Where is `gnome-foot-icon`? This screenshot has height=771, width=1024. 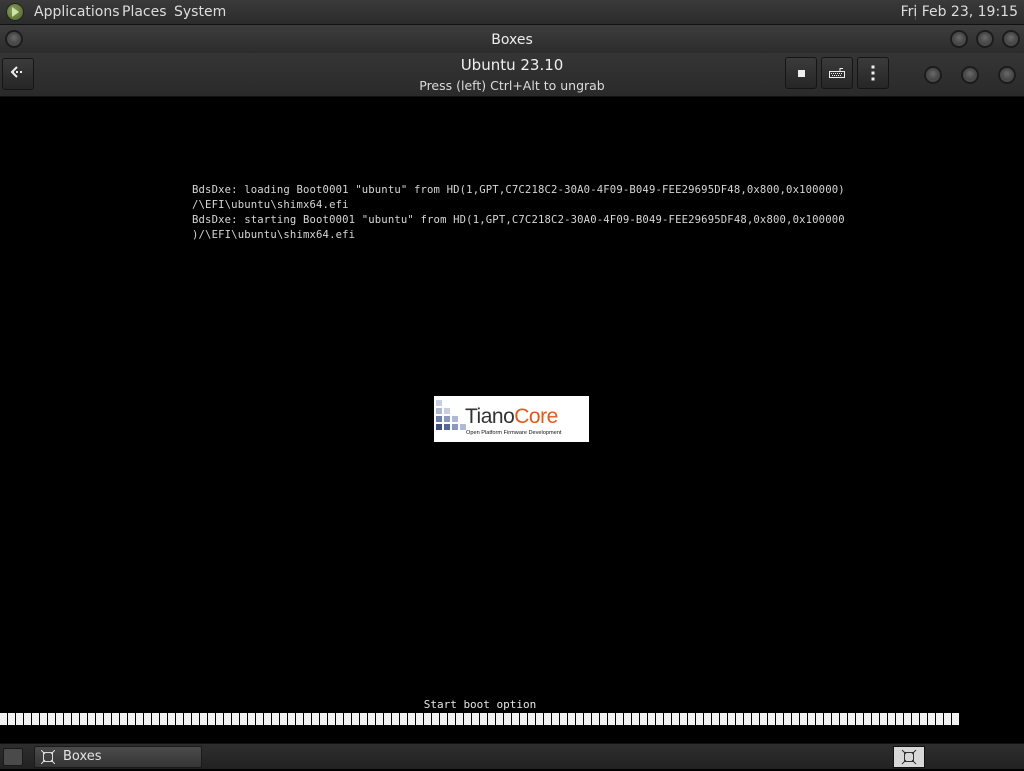
gnome-foot-icon is located at coordinates (15, 12).